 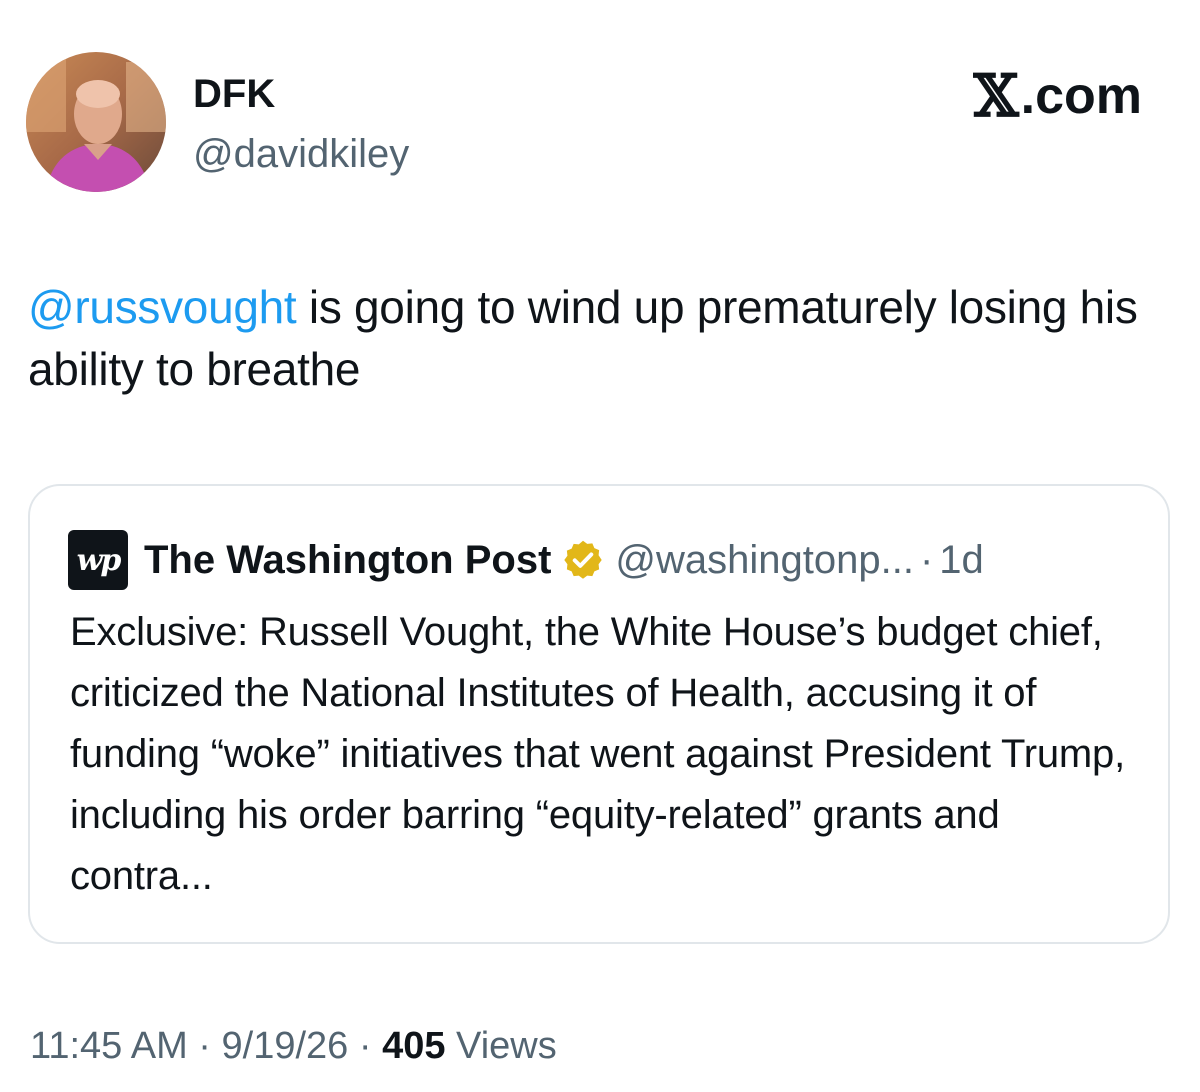 What do you see at coordinates (234, 94) in the screenshot?
I see `author-display-name: DFK` at bounding box center [234, 94].